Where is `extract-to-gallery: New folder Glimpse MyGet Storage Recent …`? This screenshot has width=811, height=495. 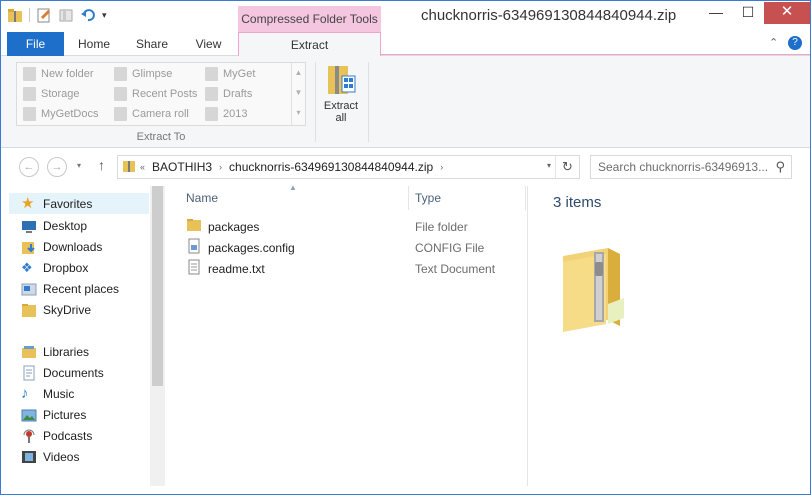
extract-to-gallery: New folder Glimpse MyGet Storage Recent … is located at coordinates (161, 94).